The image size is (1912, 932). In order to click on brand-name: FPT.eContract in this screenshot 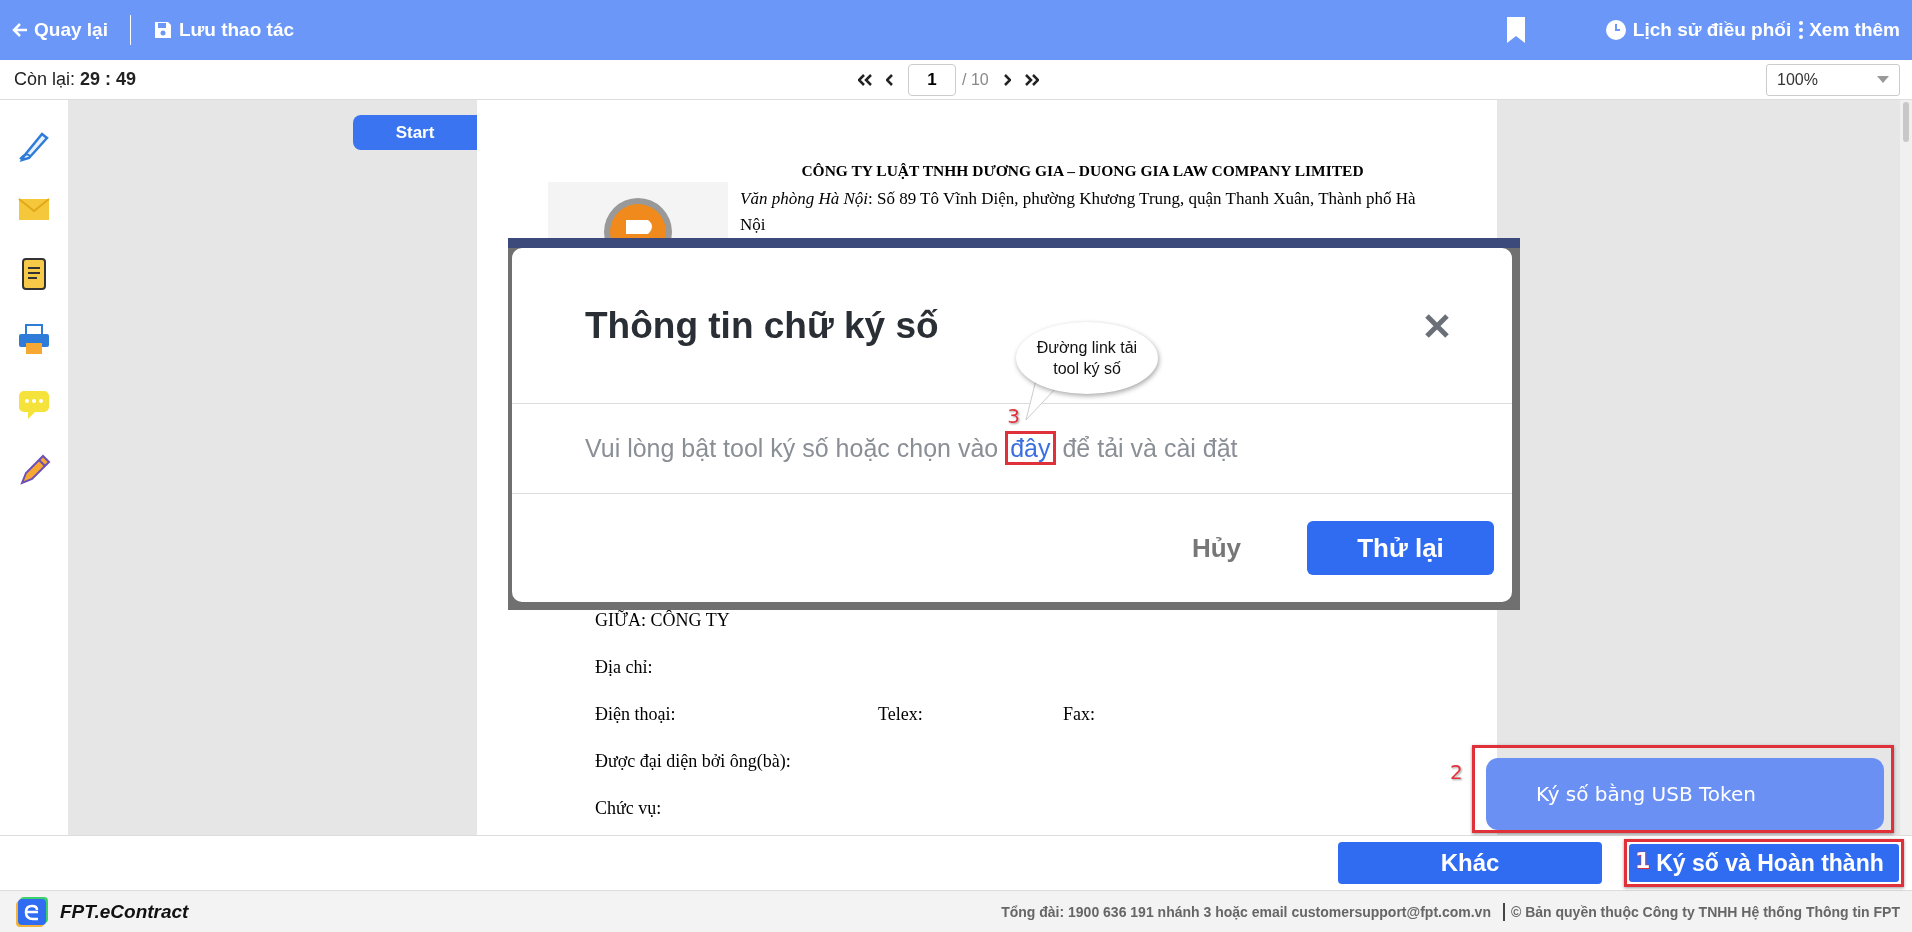, I will do `click(124, 911)`.